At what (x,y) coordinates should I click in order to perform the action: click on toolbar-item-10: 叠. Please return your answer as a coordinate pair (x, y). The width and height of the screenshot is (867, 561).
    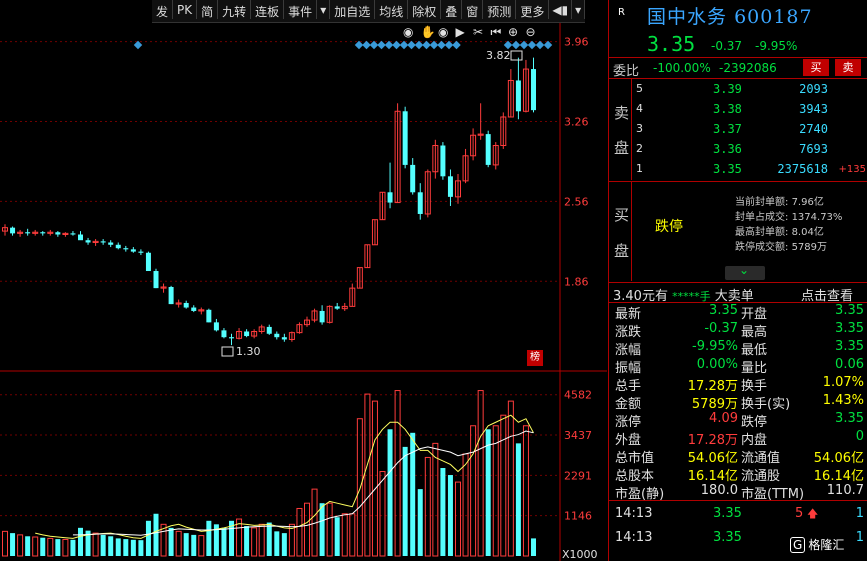
    Looking at the image, I should click on (452, 9).